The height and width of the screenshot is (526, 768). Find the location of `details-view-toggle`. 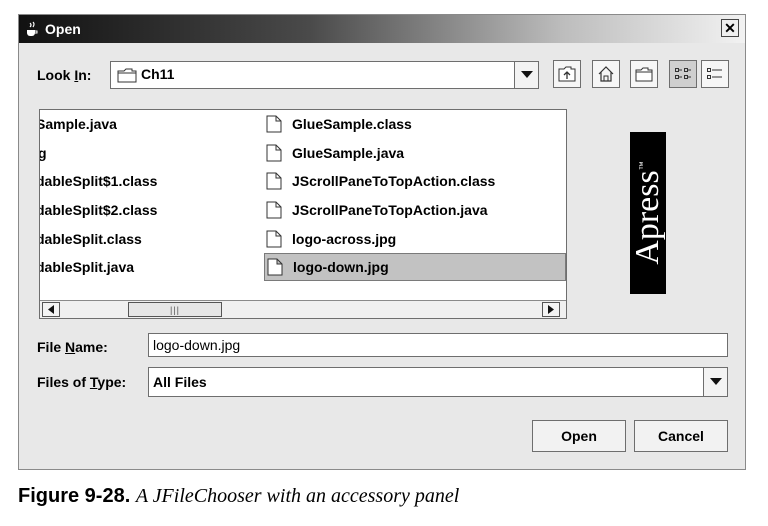

details-view-toggle is located at coordinates (715, 74).